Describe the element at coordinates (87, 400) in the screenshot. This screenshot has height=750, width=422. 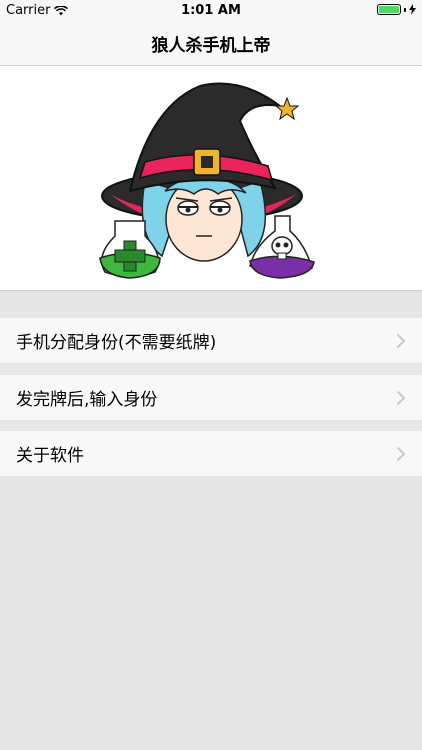
I see `menu-item-label: 发完牌后,输入身份` at that location.